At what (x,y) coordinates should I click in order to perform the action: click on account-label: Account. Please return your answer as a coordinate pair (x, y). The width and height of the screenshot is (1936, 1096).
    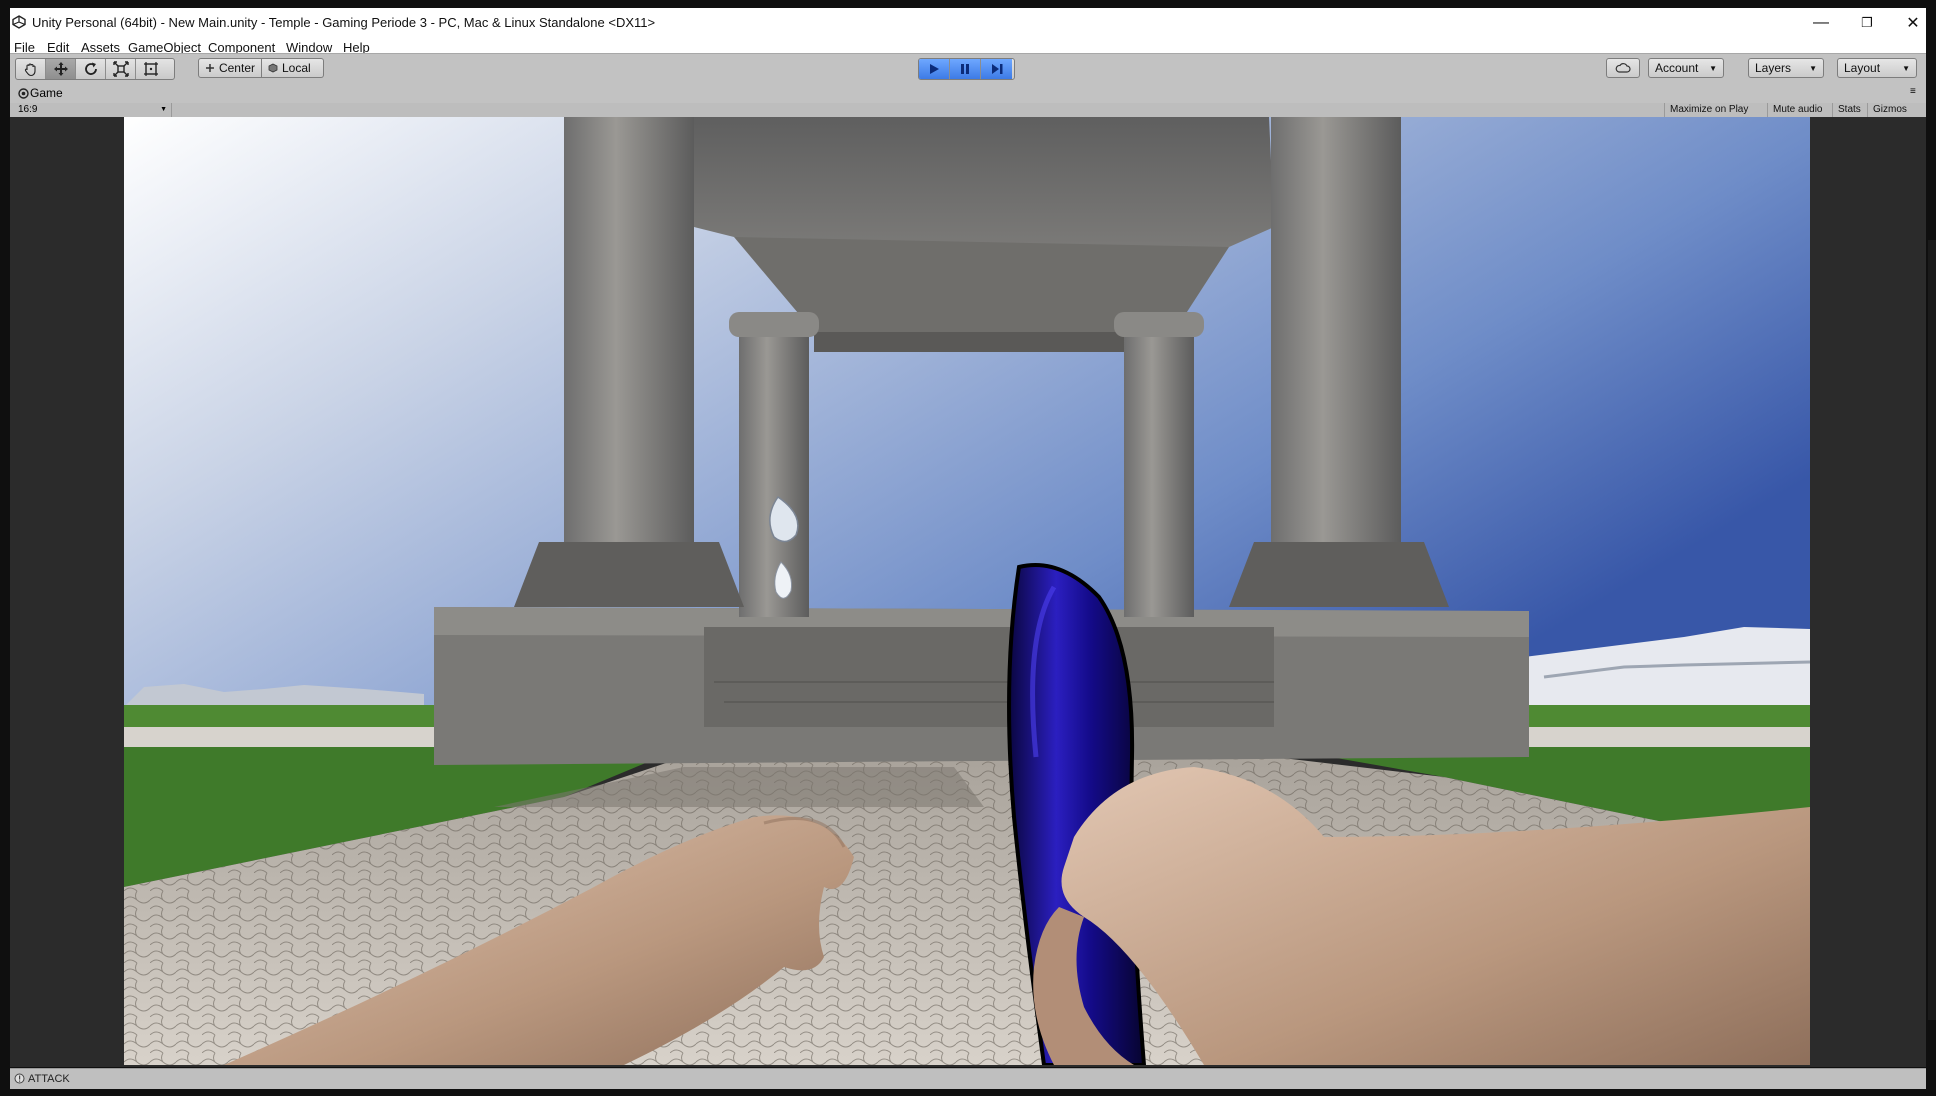
    Looking at the image, I should click on (1677, 68).